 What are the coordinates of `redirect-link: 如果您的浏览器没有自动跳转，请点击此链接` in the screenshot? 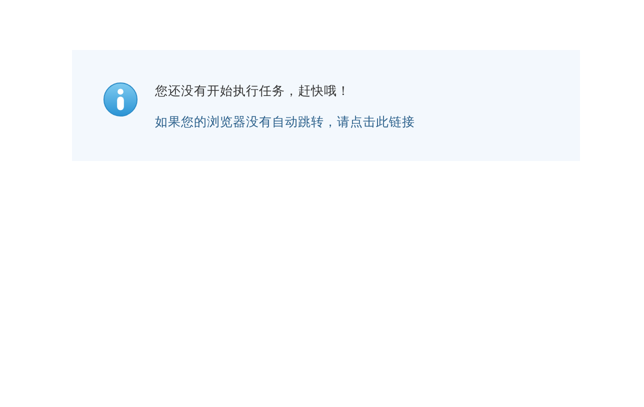 It's located at (285, 122).